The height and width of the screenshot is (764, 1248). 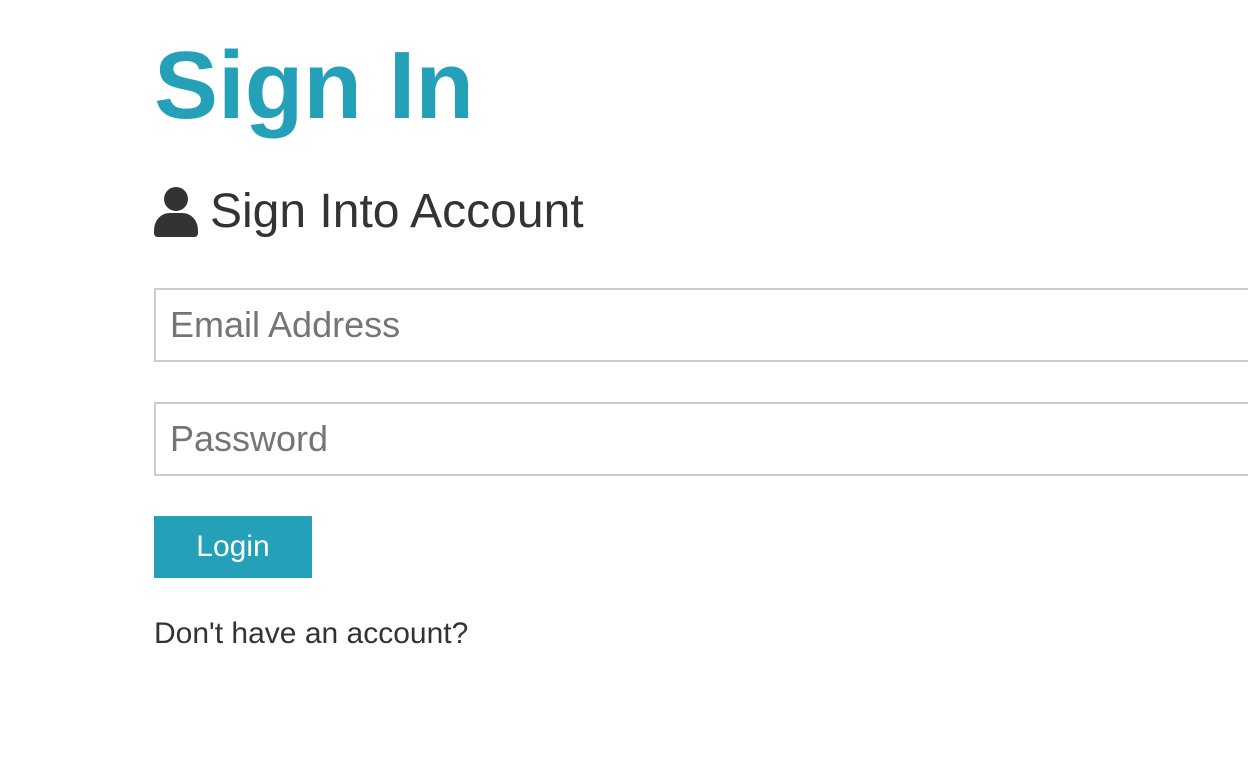 I want to click on page-title: Sign In, so click(x=314, y=85).